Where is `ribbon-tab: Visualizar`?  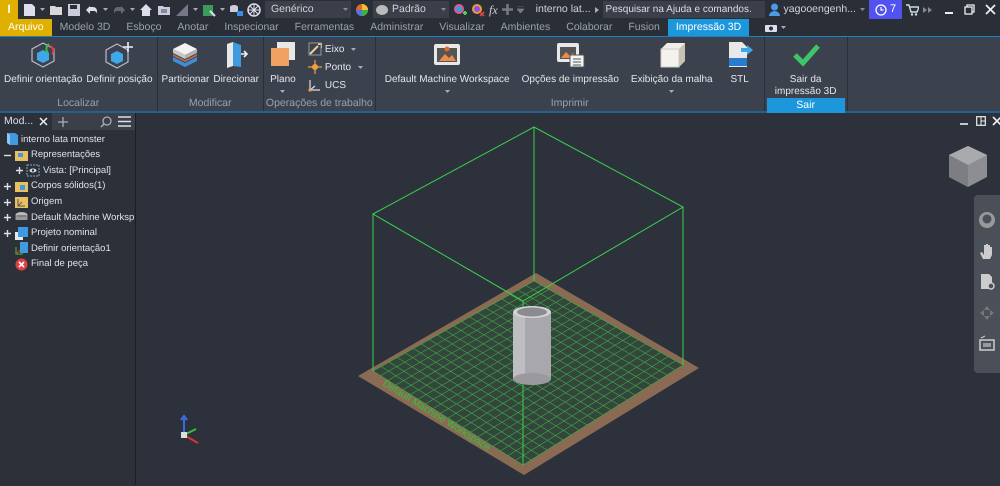 ribbon-tab: Visualizar is located at coordinates (462, 27).